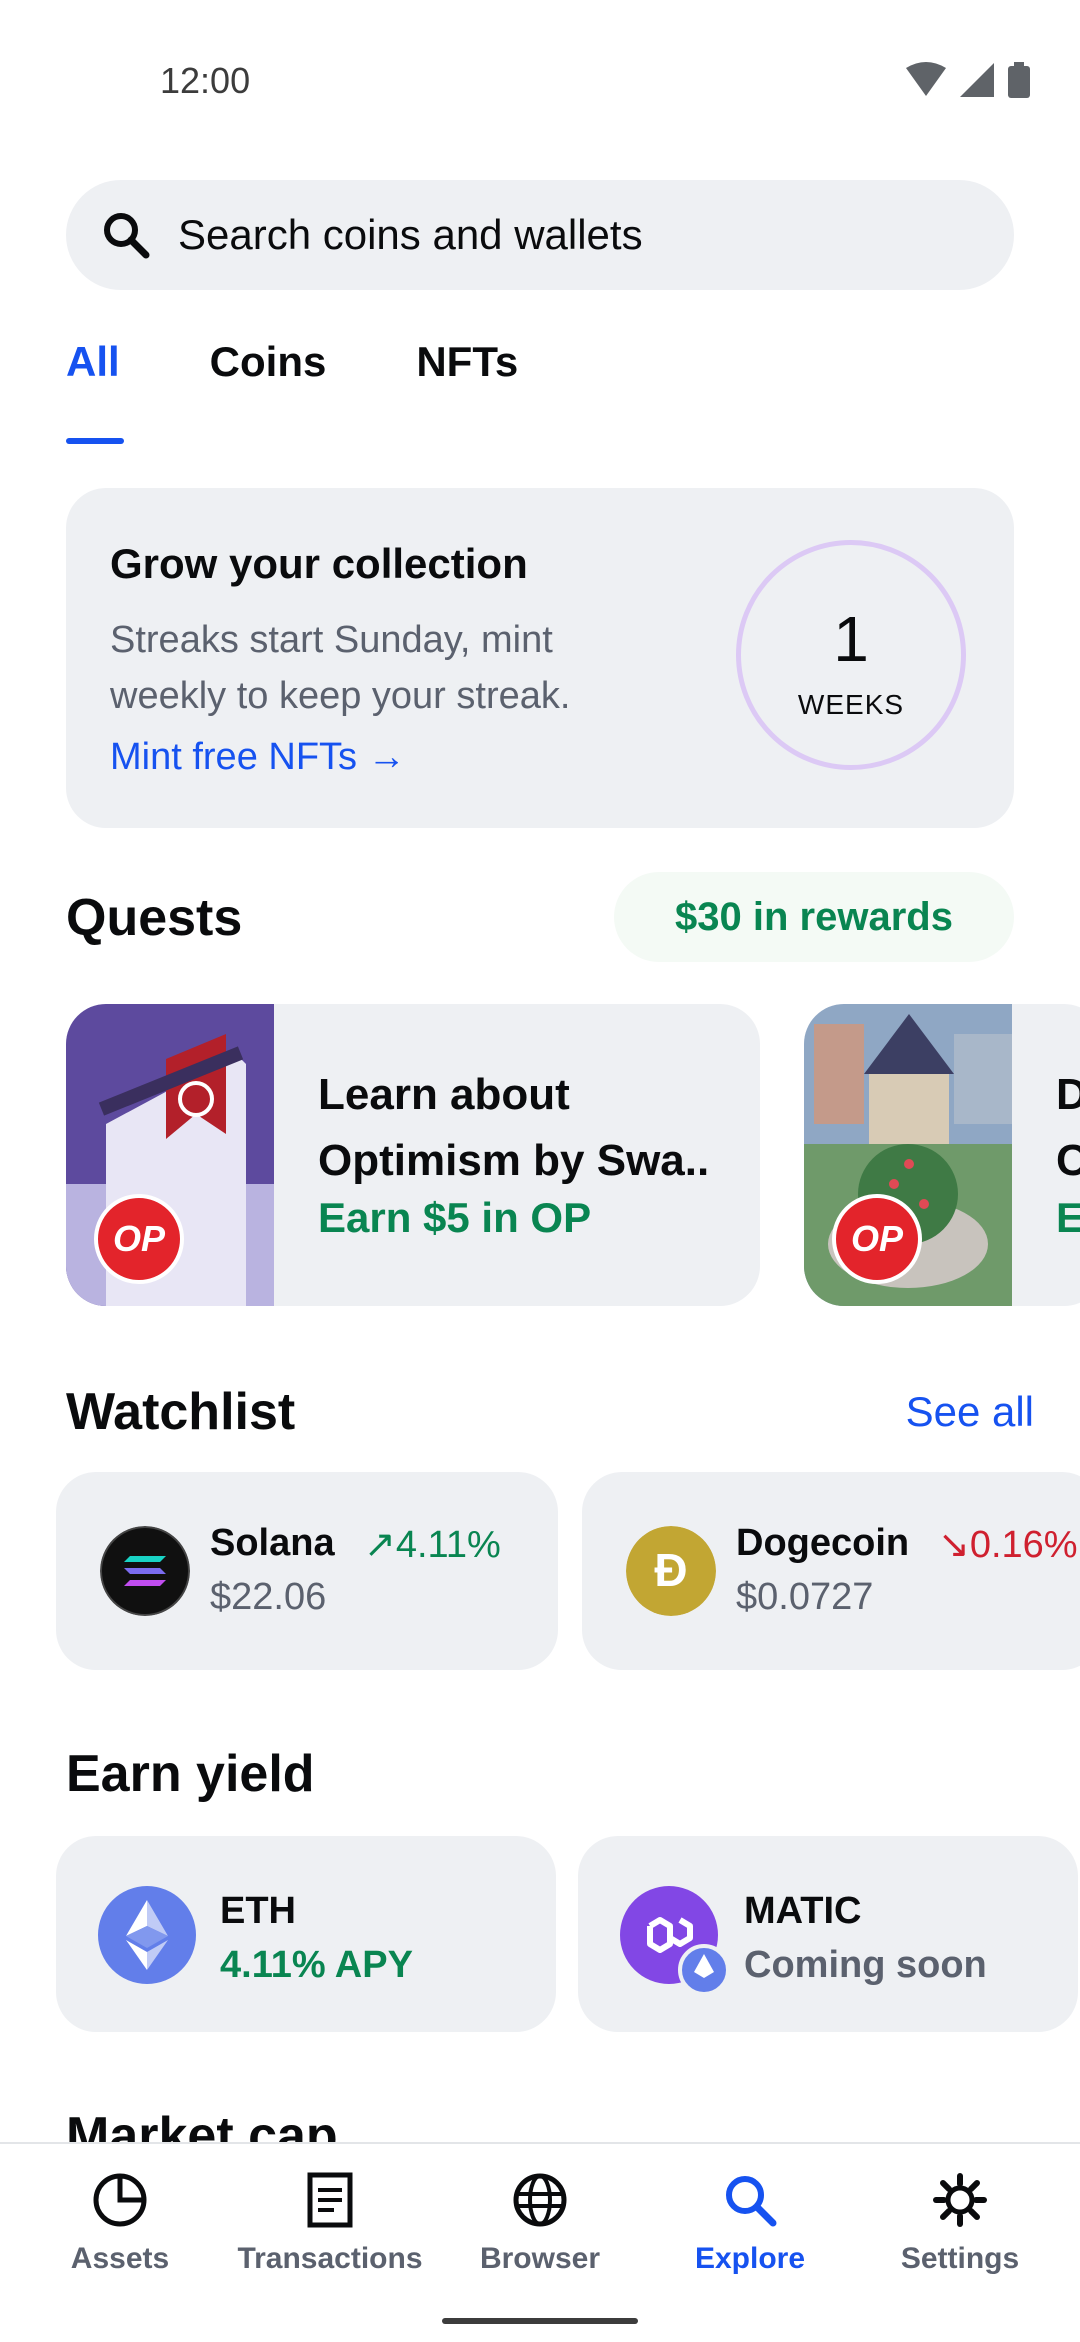 The width and height of the screenshot is (1080, 2342). I want to click on quest-reward: E, so click(1068, 1217).